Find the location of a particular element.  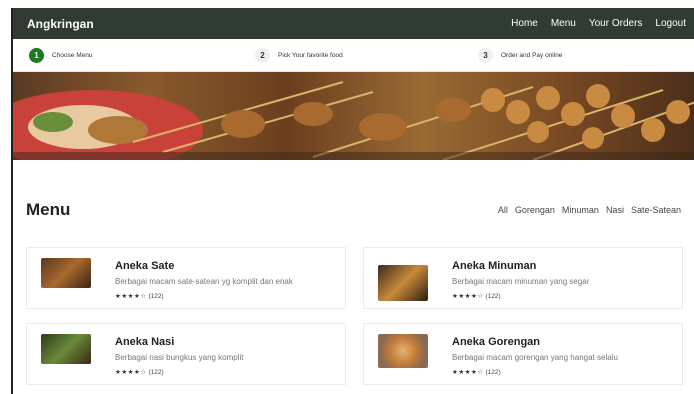

filter-minuman: Minuman is located at coordinates (580, 210).